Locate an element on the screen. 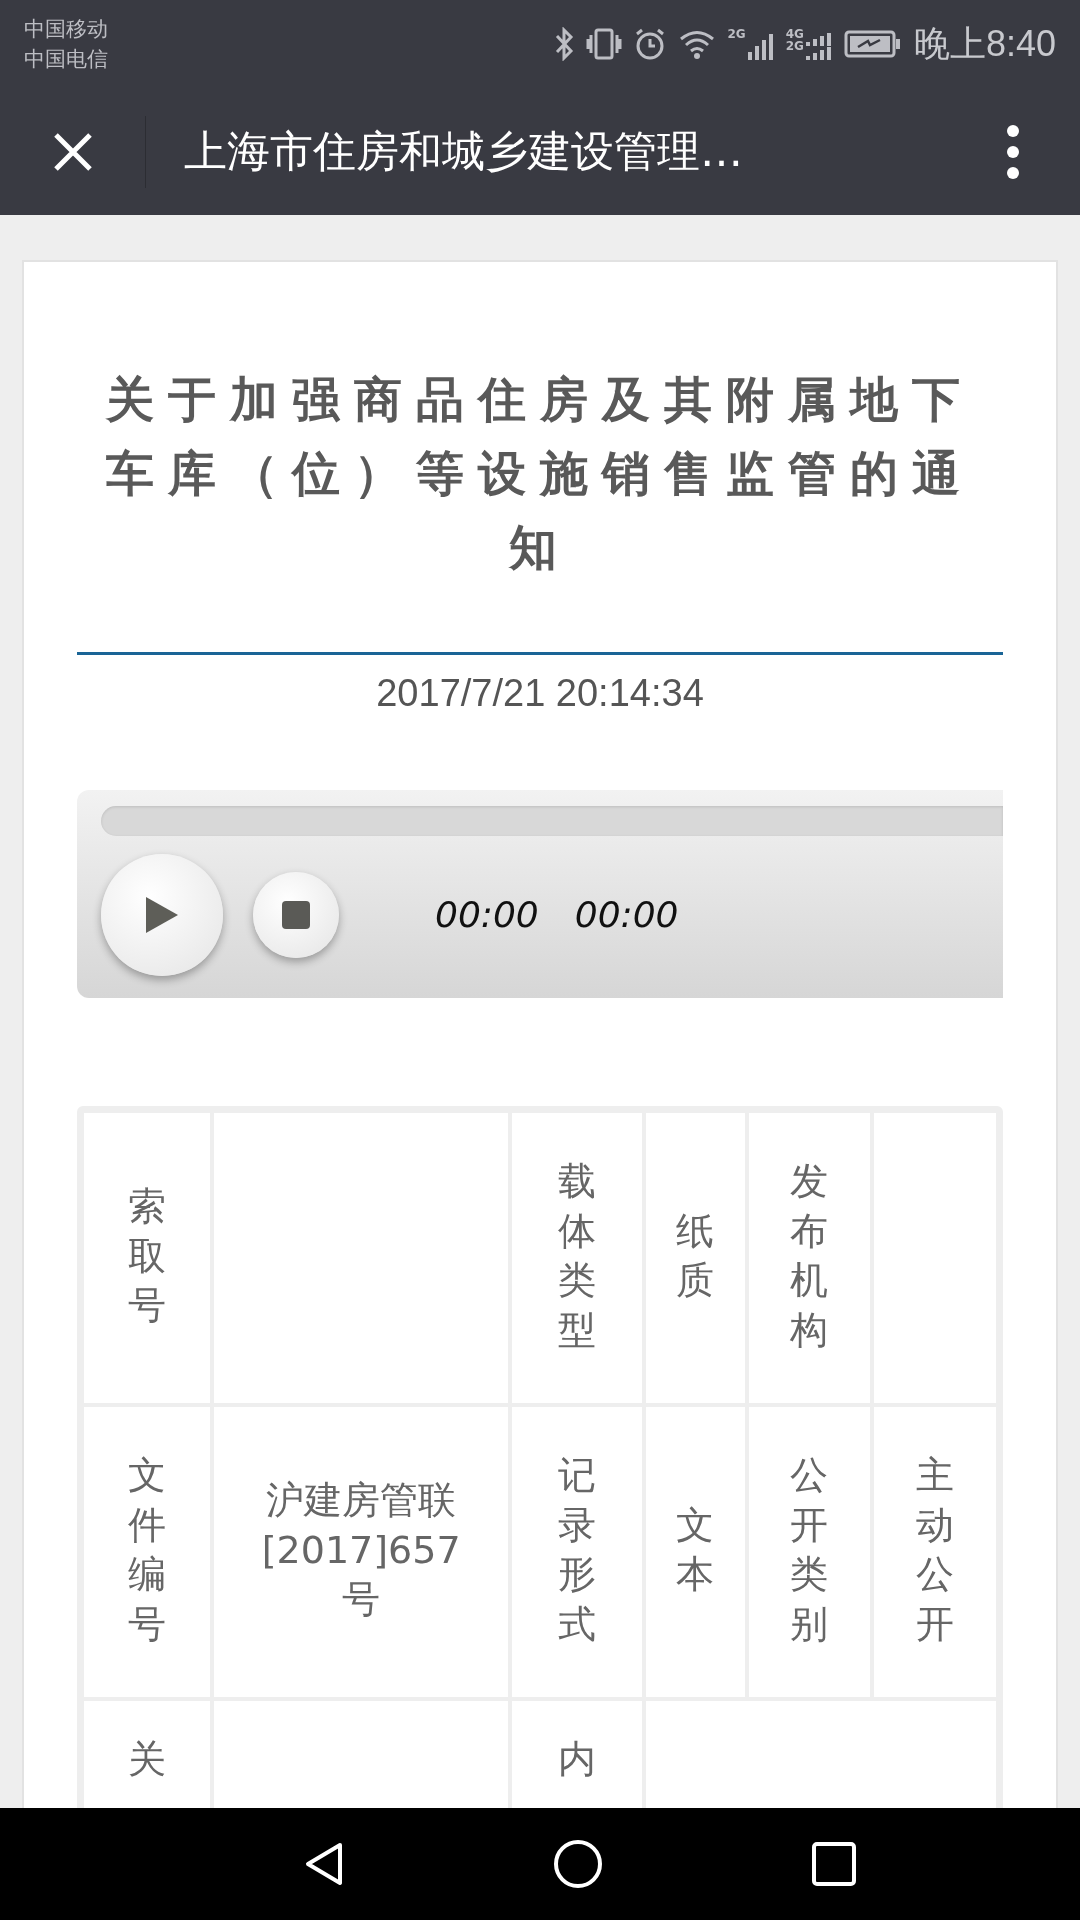 Image resolution: width=1080 pixels, height=1920 pixels. clock: 晚上8:40 is located at coordinates (984, 44).